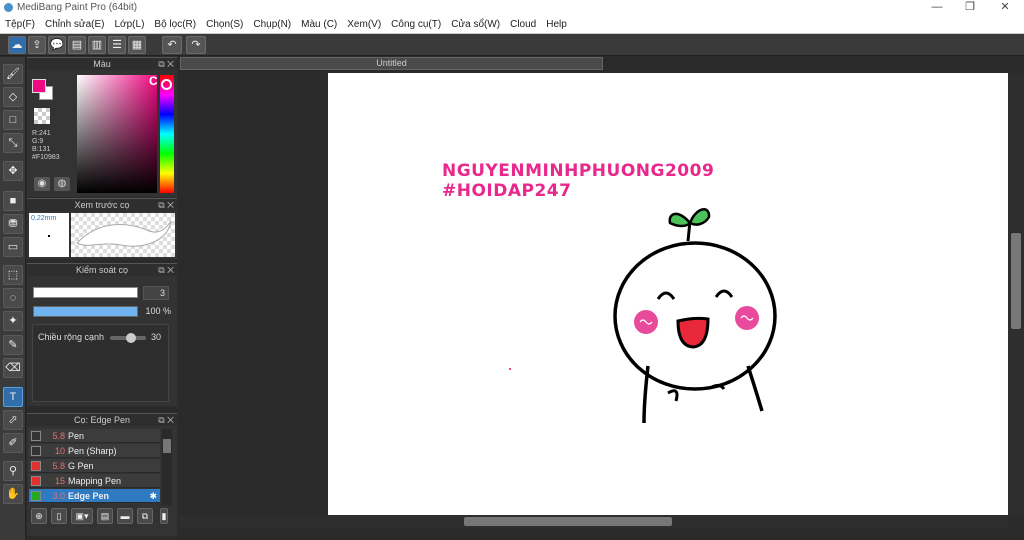 This screenshot has height=540, width=1024. Describe the element at coordinates (13, 397) in the screenshot. I see `text-tool-icon: T` at that location.